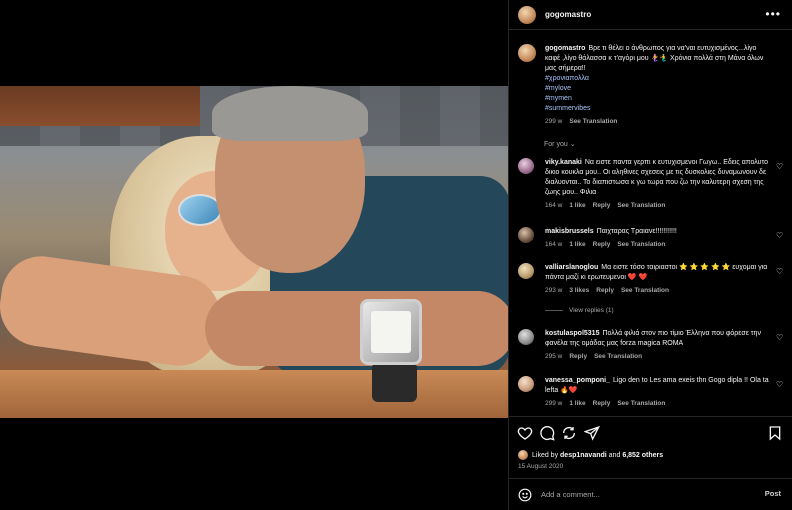  I want to click on hashtag-link: #summervibes, so click(658, 109).